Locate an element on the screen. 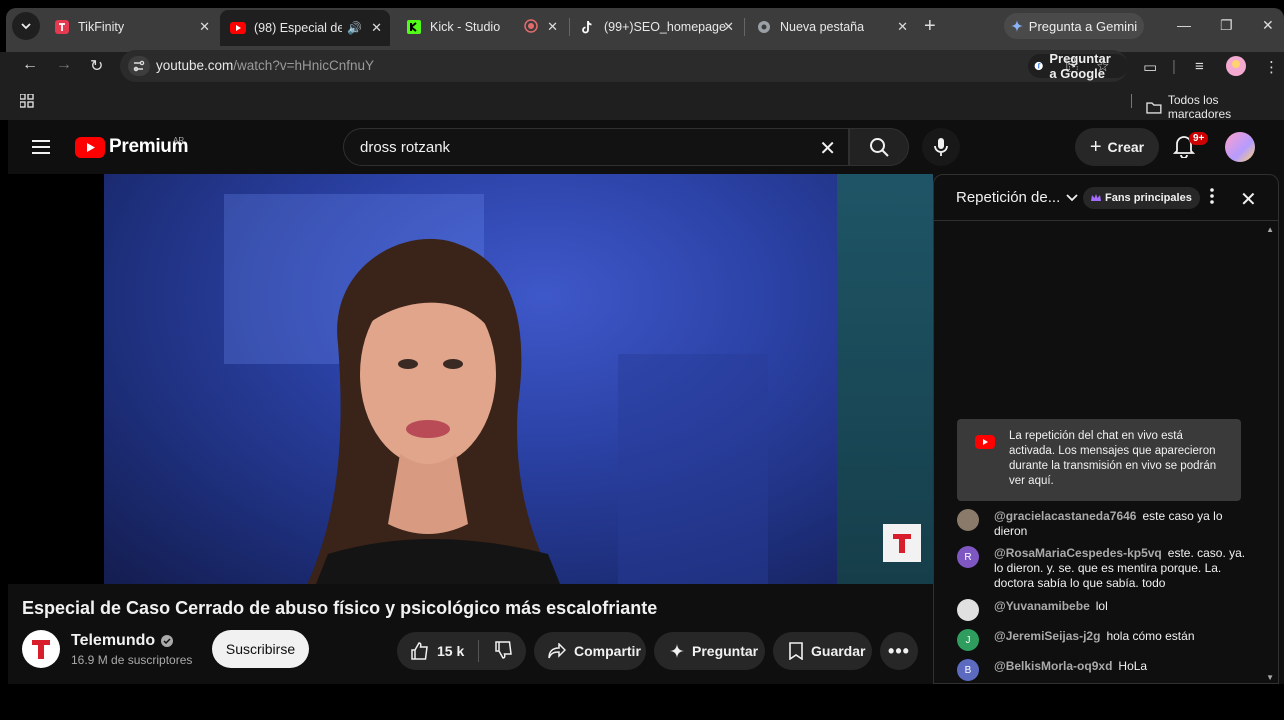  tab-new-tab: Nueva pestaña ✕ is located at coordinates (831, 27).